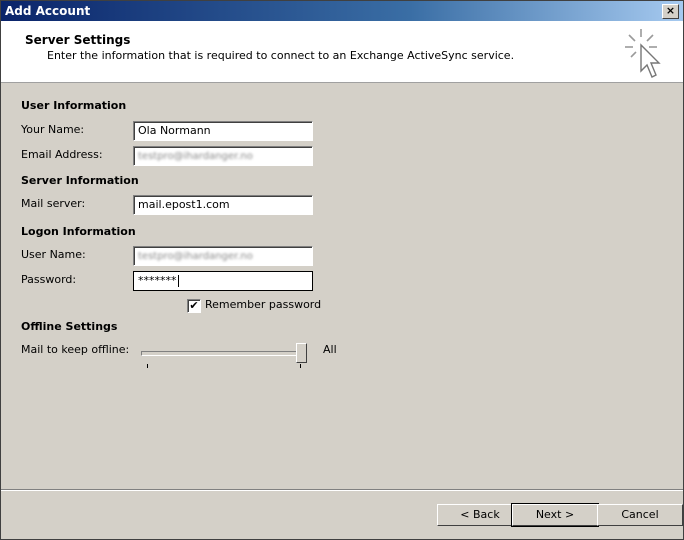 This screenshot has width=684, height=540. I want to click on your-name-label: Your Name:, so click(53, 129).